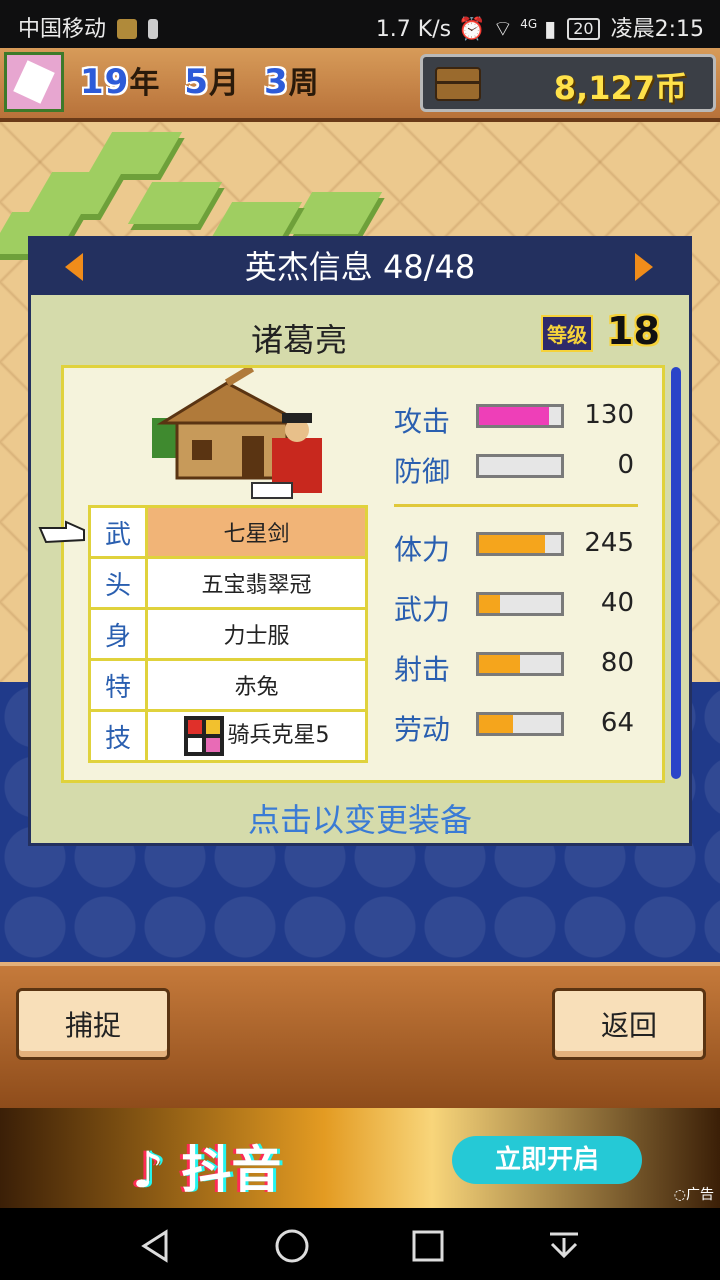 The height and width of the screenshot is (1280, 720). I want to click on equip-slot-label: 身, so click(118, 634).